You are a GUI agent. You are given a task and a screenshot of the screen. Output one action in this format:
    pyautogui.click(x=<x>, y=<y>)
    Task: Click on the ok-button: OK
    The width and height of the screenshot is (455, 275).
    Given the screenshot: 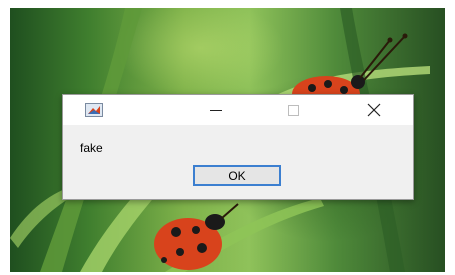 What is the action you would take?
    pyautogui.click(x=237, y=175)
    